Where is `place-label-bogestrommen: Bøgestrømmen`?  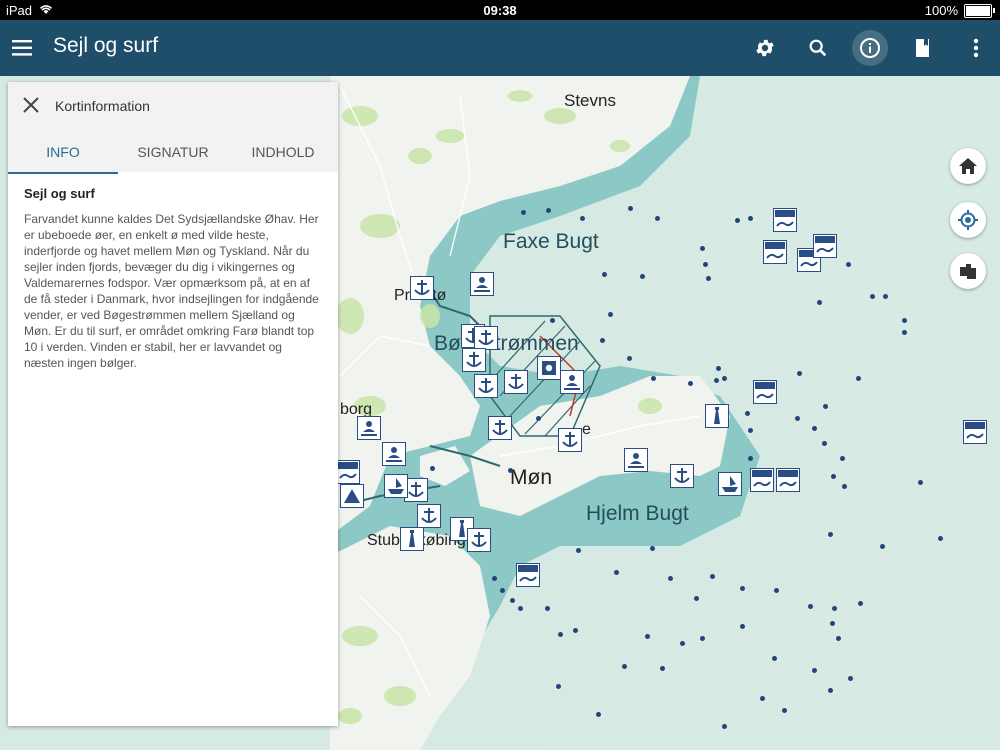 place-label-bogestrommen: Bøgestrømmen is located at coordinates (506, 343).